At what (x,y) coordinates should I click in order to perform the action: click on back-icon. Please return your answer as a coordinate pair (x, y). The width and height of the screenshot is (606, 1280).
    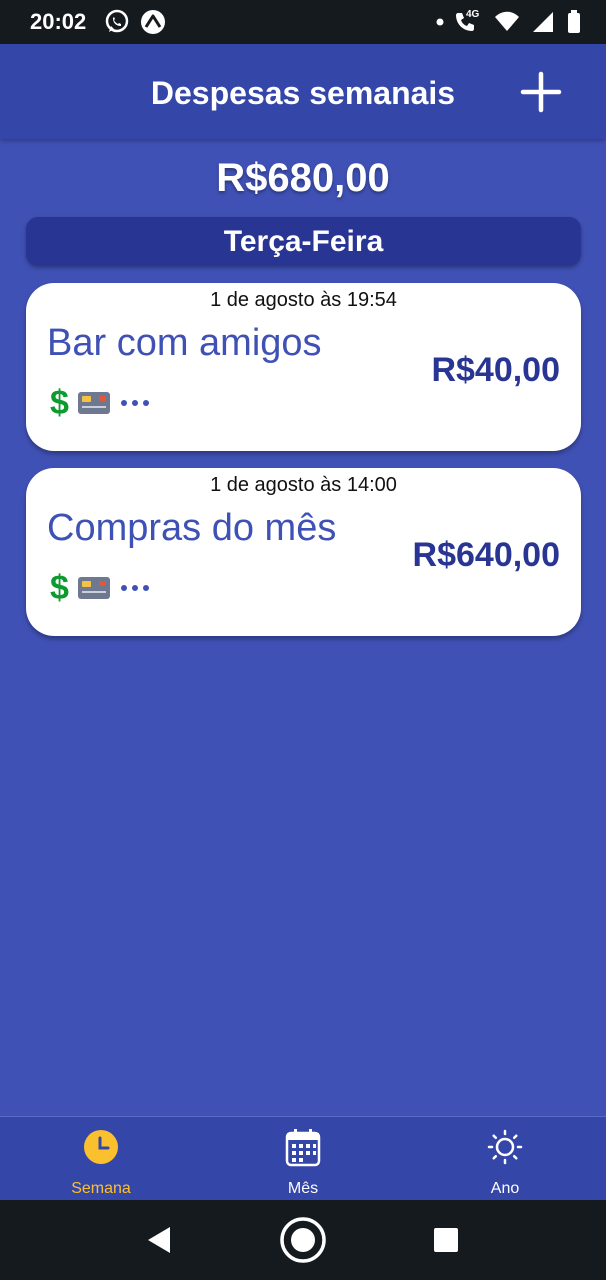
    Looking at the image, I should click on (159, 1240).